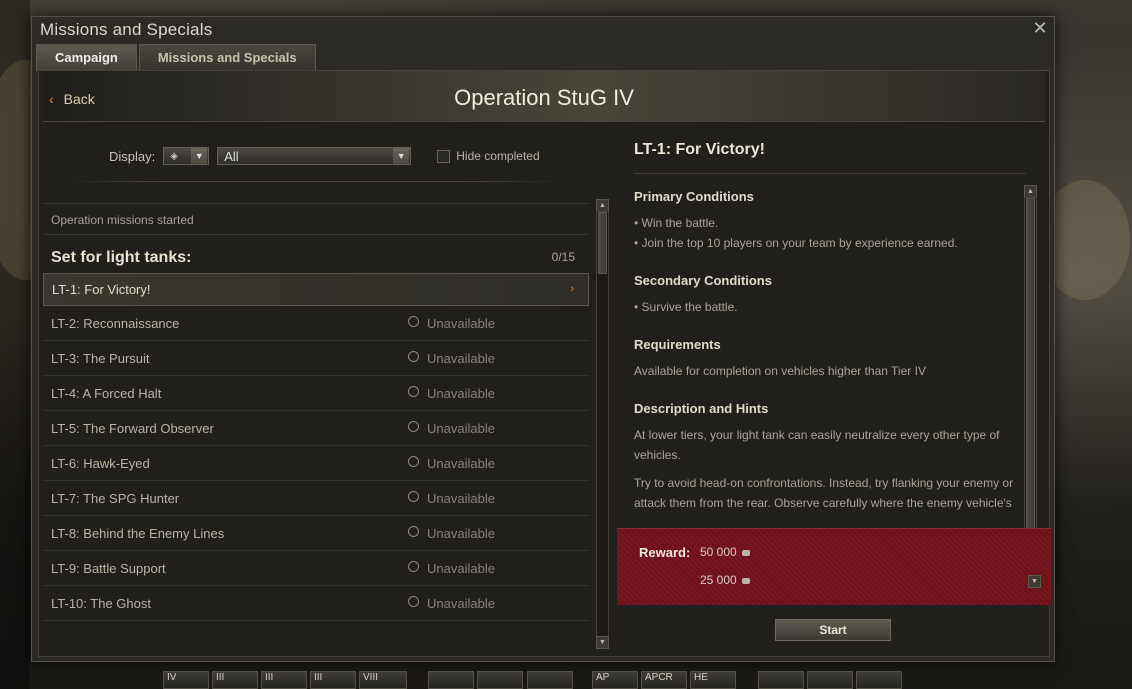  What do you see at coordinates (694, 196) in the screenshot?
I see `primary-conditions-title: Primary Conditions` at bounding box center [694, 196].